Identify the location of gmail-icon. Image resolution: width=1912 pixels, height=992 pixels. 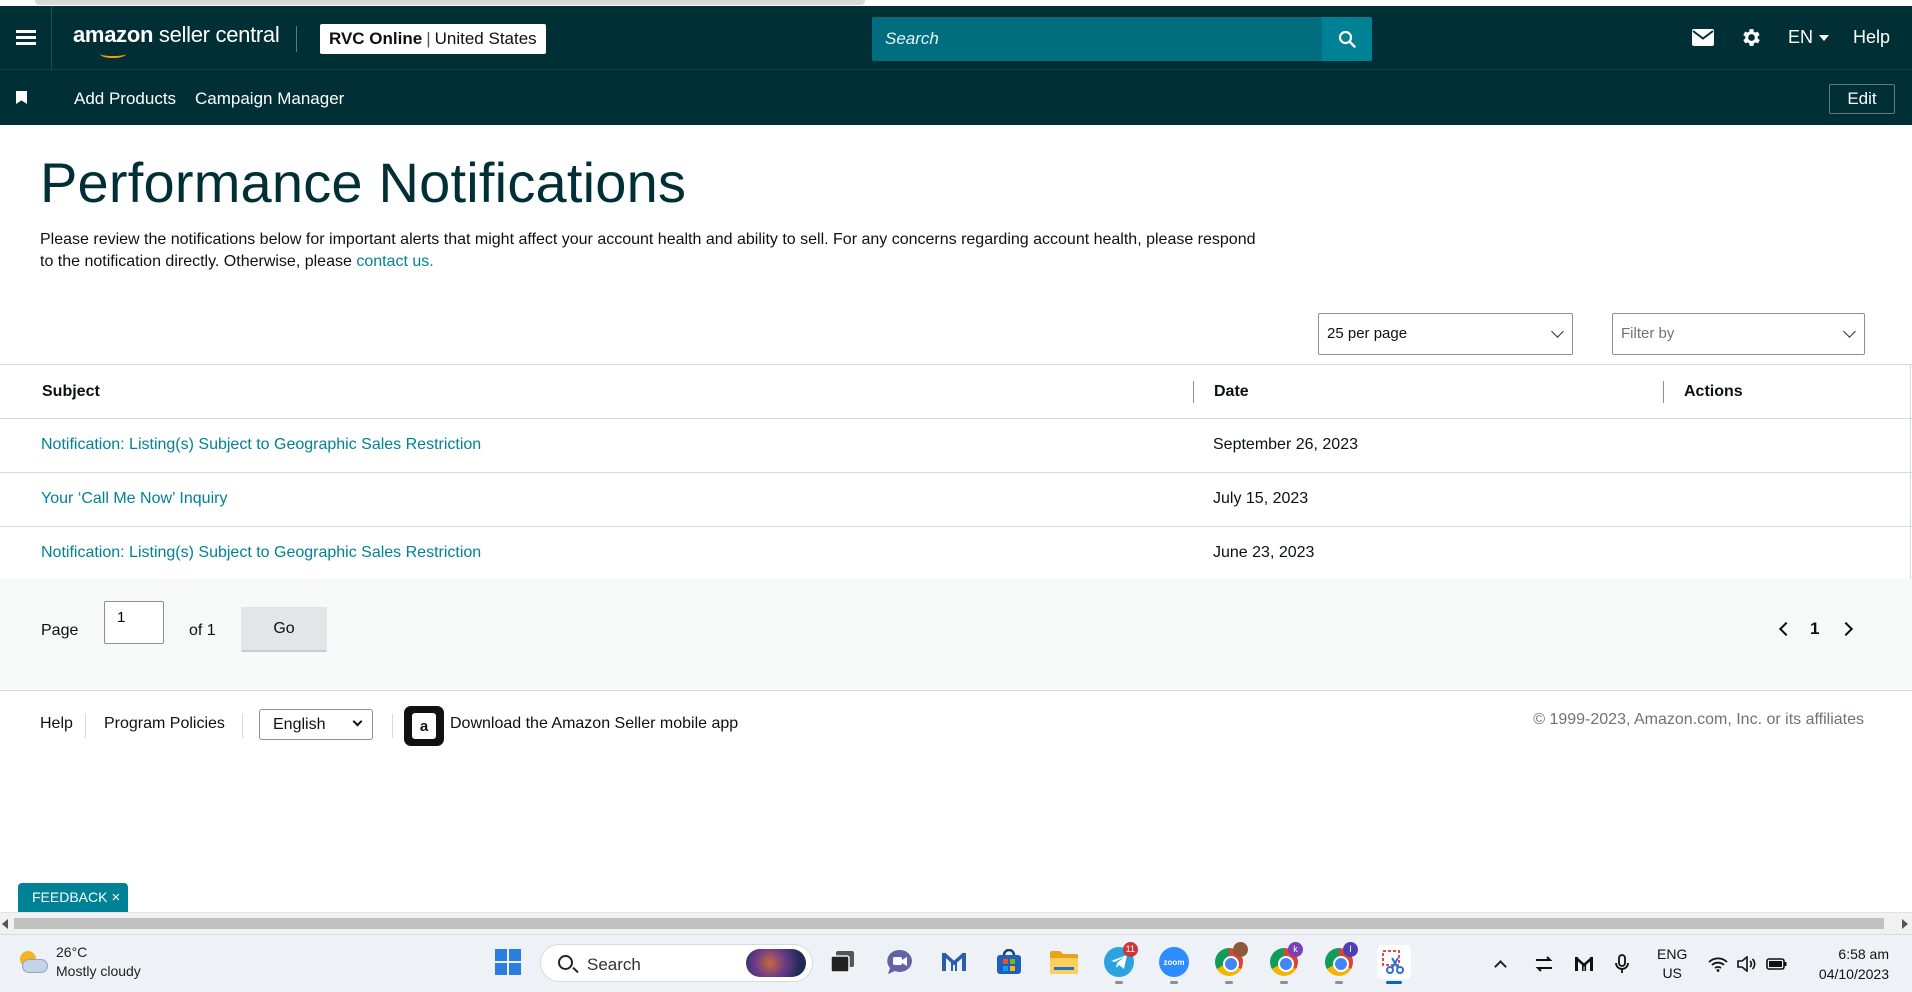
(954, 961).